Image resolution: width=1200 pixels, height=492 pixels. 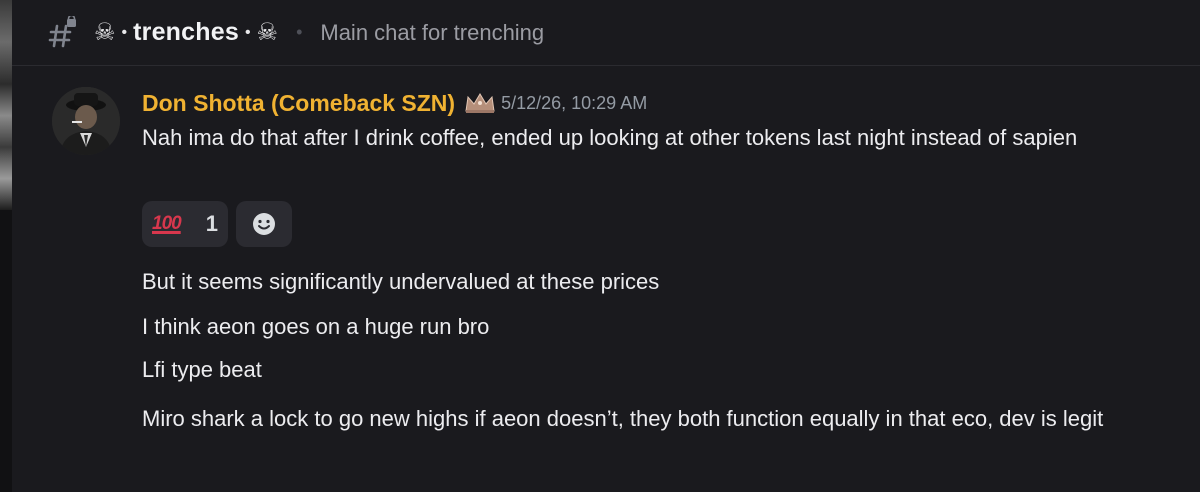 What do you see at coordinates (185, 224) in the screenshot?
I see `reaction-100: 100 1` at bounding box center [185, 224].